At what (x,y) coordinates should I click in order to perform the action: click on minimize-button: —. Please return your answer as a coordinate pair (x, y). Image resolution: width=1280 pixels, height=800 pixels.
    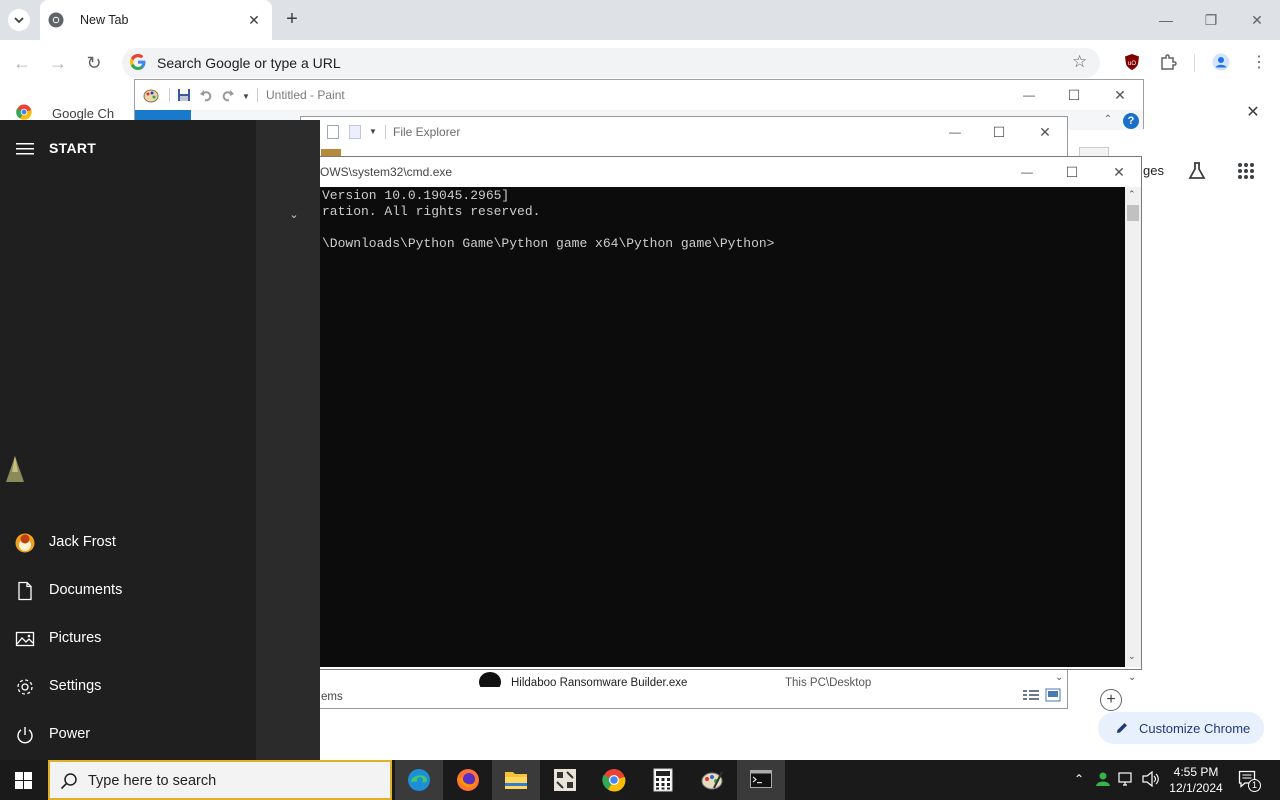
    Looking at the image, I should click on (1166, 20).